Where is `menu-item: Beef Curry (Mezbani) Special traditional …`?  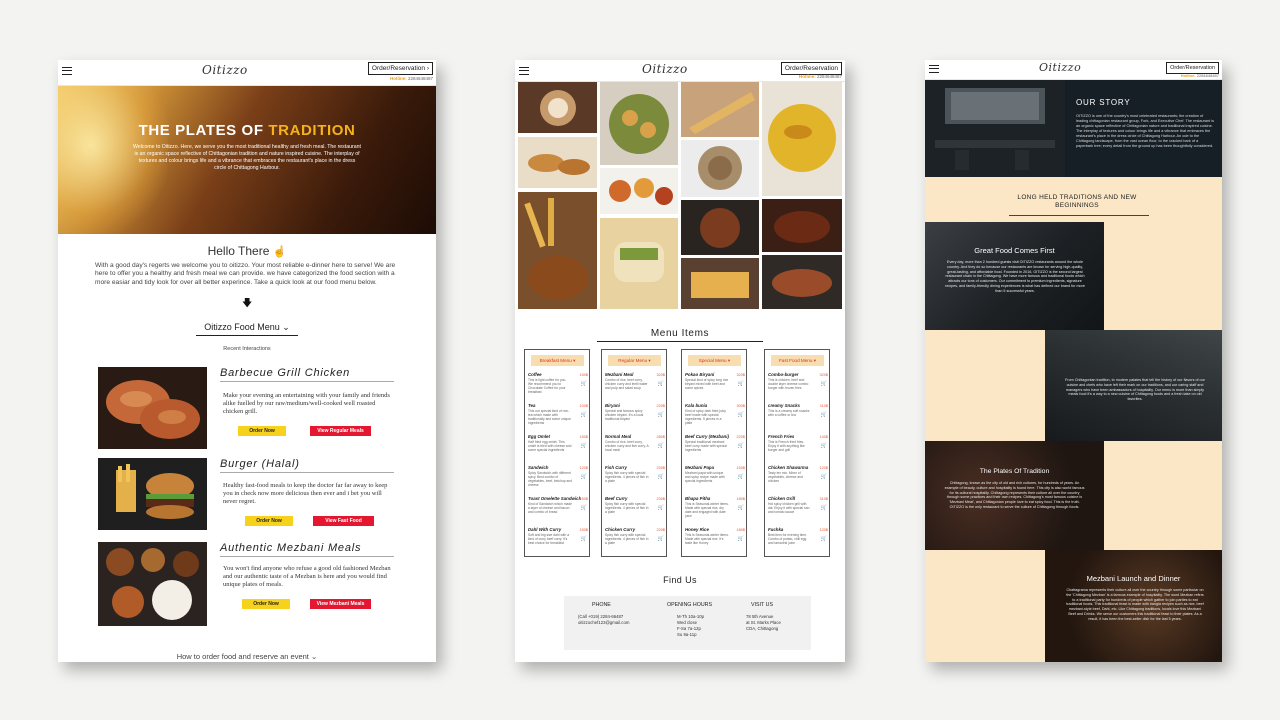 menu-item: Beef Curry (Mezbani) Special traditional … is located at coordinates (715, 443).